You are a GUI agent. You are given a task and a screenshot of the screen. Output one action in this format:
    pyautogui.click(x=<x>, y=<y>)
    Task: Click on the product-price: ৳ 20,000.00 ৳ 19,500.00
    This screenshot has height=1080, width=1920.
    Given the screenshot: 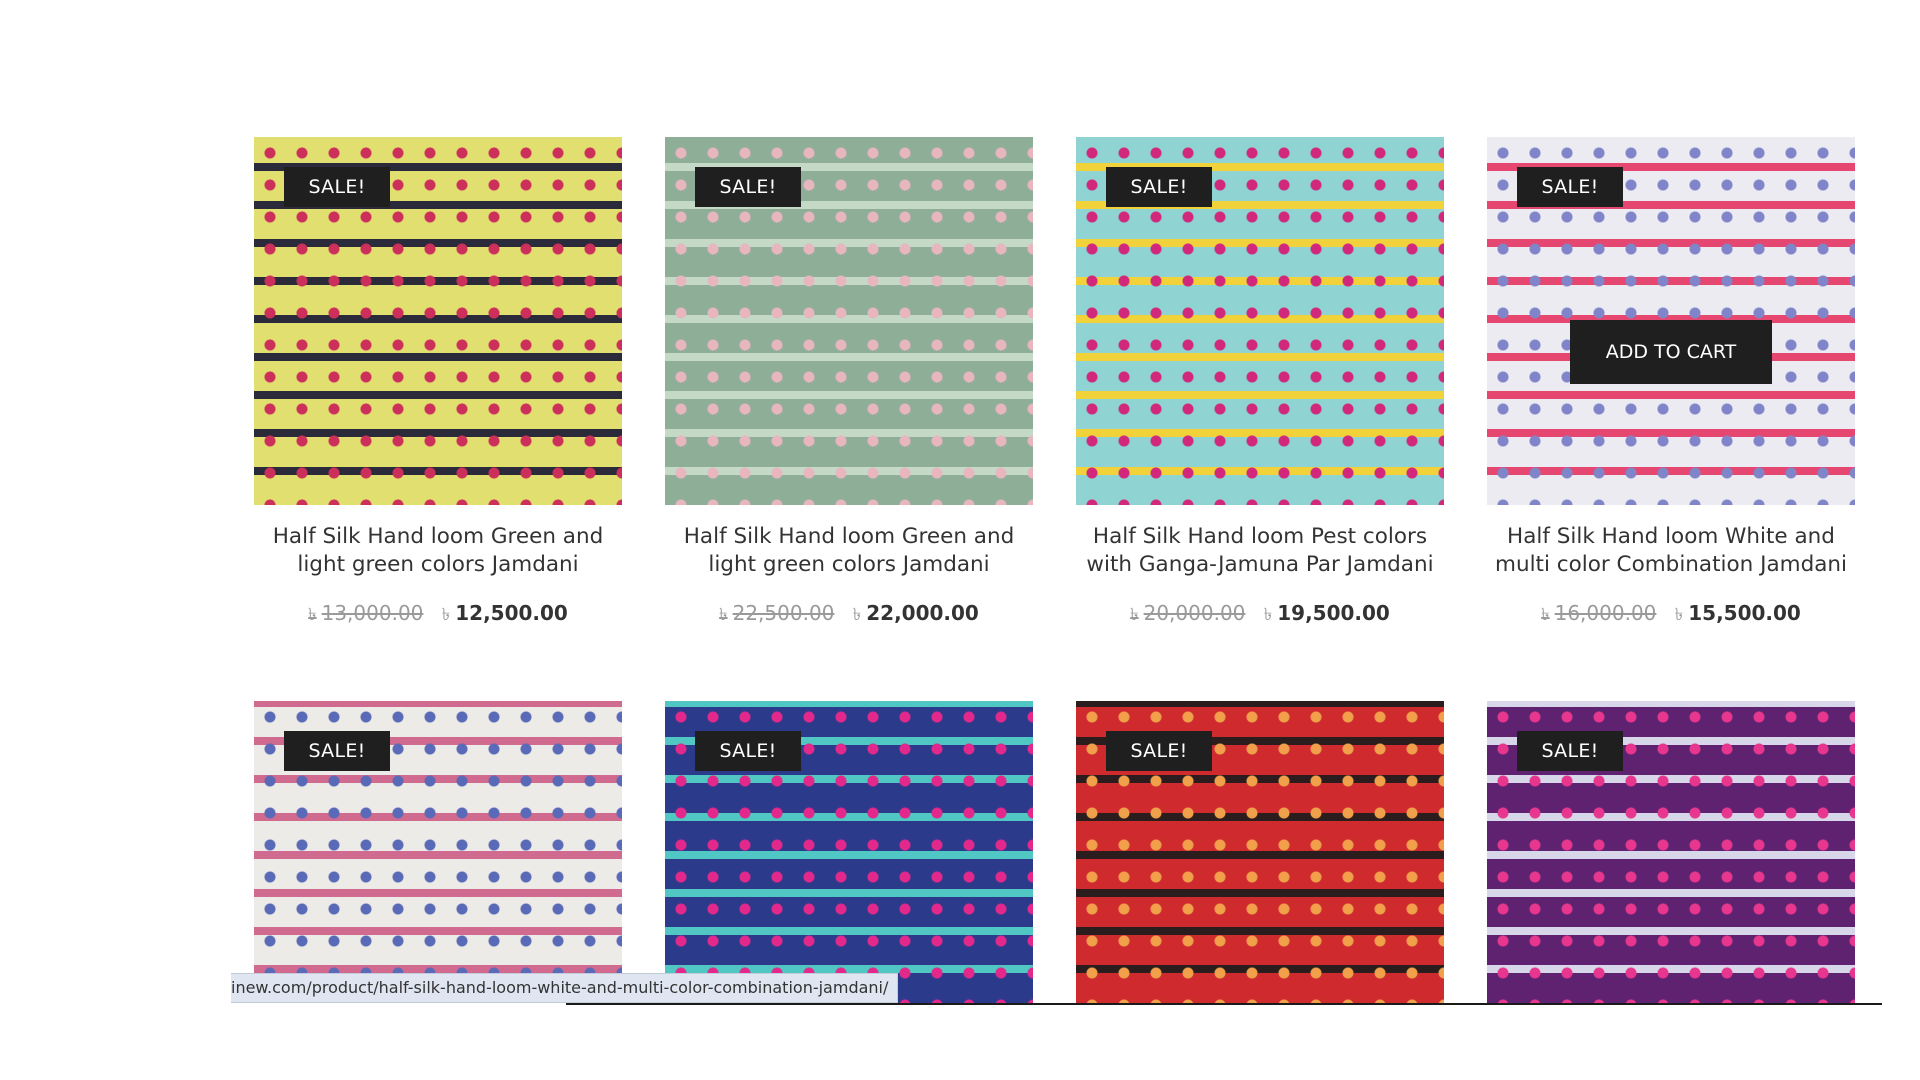 What is the action you would take?
    pyautogui.click(x=1260, y=615)
    